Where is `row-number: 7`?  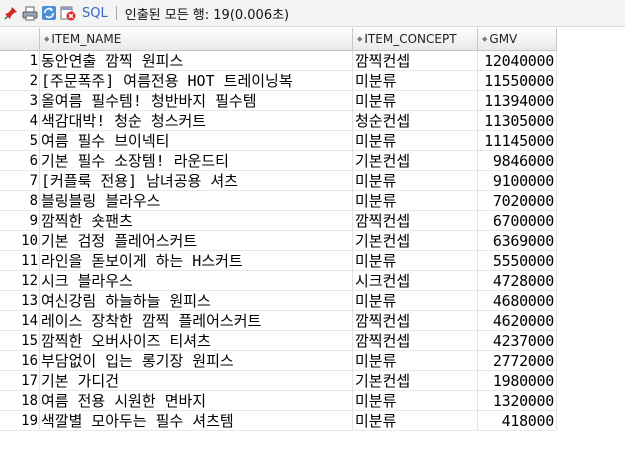
row-number: 7 is located at coordinates (20, 181).